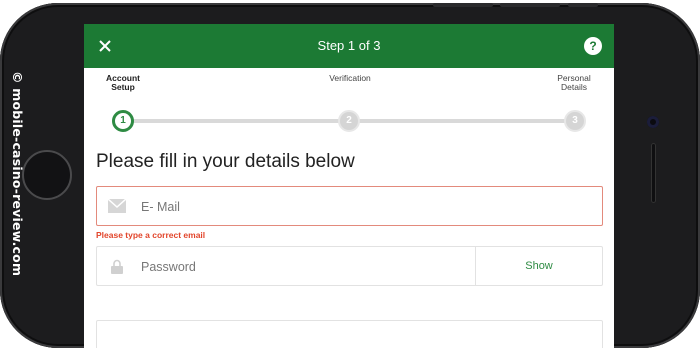  I want to click on step-label-personal-details: Personal Details, so click(574, 83).